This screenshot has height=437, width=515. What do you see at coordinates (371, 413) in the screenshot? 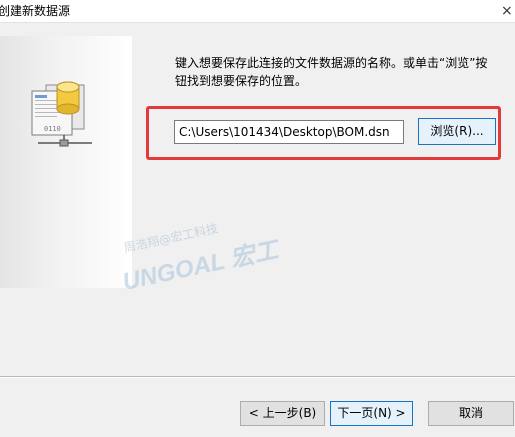
I see `next-button: 下一页(N) >` at bounding box center [371, 413].